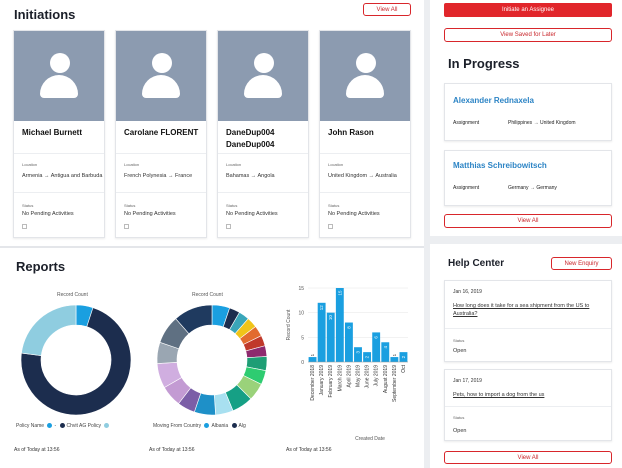 Image resolution: width=622 pixels, height=468 pixels. What do you see at coordinates (528, 221) in the screenshot?
I see `in-progress-view-all-button: View All` at bounding box center [528, 221].